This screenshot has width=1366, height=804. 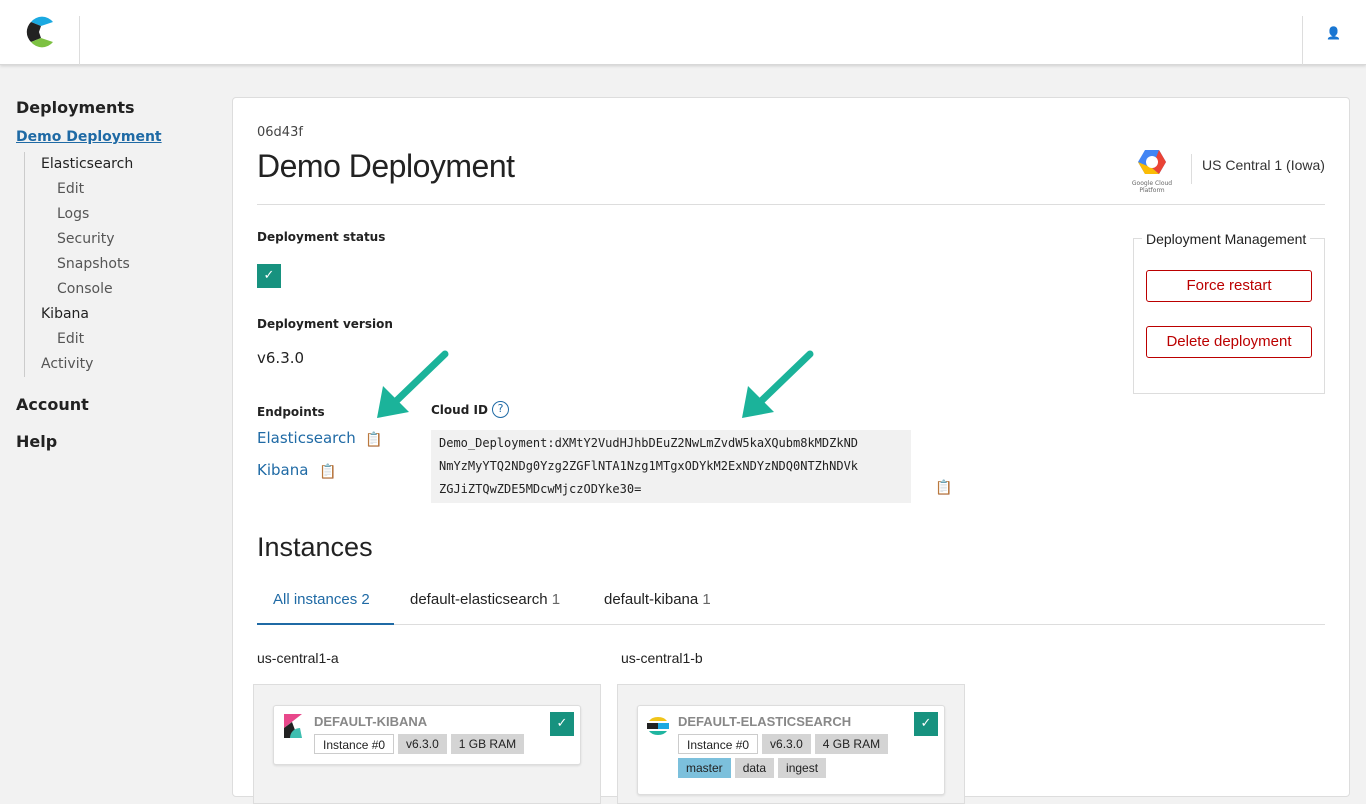 What do you see at coordinates (116, 441) in the screenshot?
I see `sidebar-item-help: Help` at bounding box center [116, 441].